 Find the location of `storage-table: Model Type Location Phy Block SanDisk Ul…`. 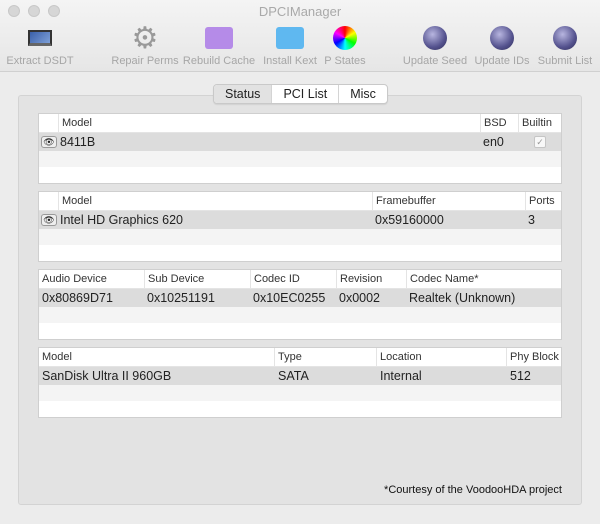

storage-table: Model Type Location Phy Block SanDisk Ul… is located at coordinates (300, 382).